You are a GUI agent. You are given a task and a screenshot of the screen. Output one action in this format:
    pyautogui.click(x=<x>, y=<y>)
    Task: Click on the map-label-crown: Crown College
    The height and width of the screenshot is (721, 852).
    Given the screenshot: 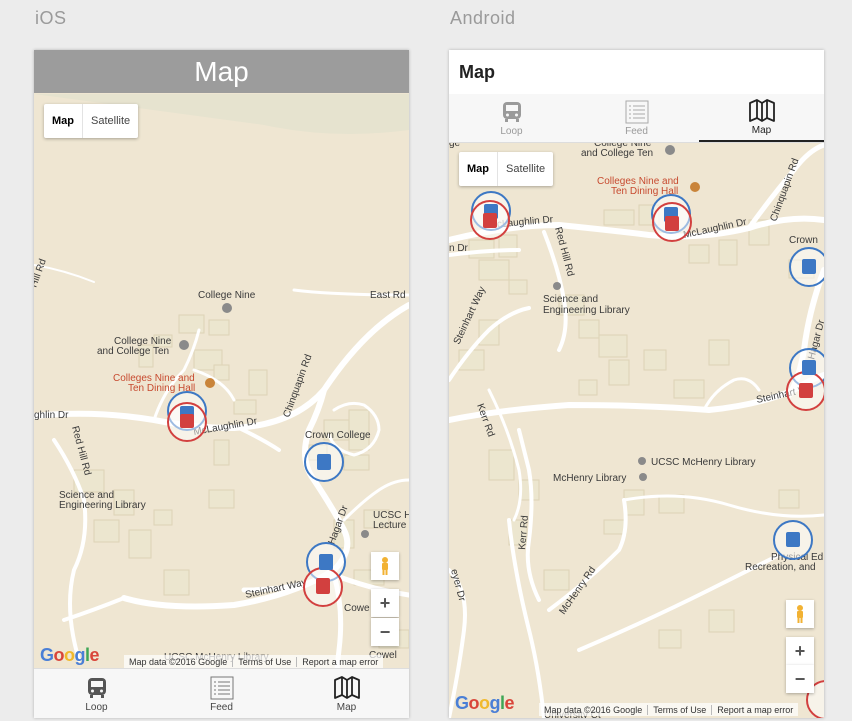 What is the action you would take?
    pyautogui.click(x=338, y=435)
    